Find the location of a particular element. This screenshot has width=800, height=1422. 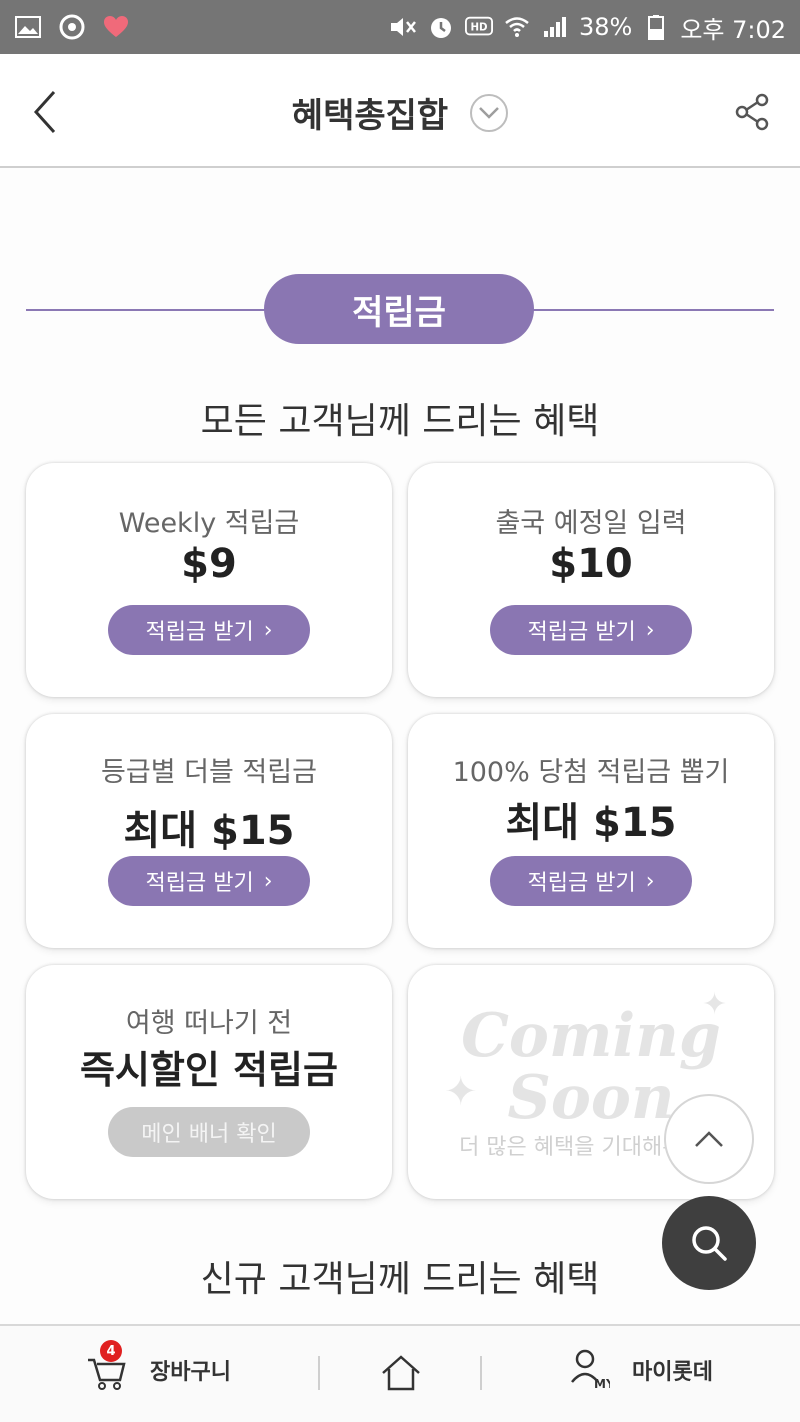

all-customers-subtitle: 모든 고객님께 드리는 혜택 is located at coordinates (400, 421).